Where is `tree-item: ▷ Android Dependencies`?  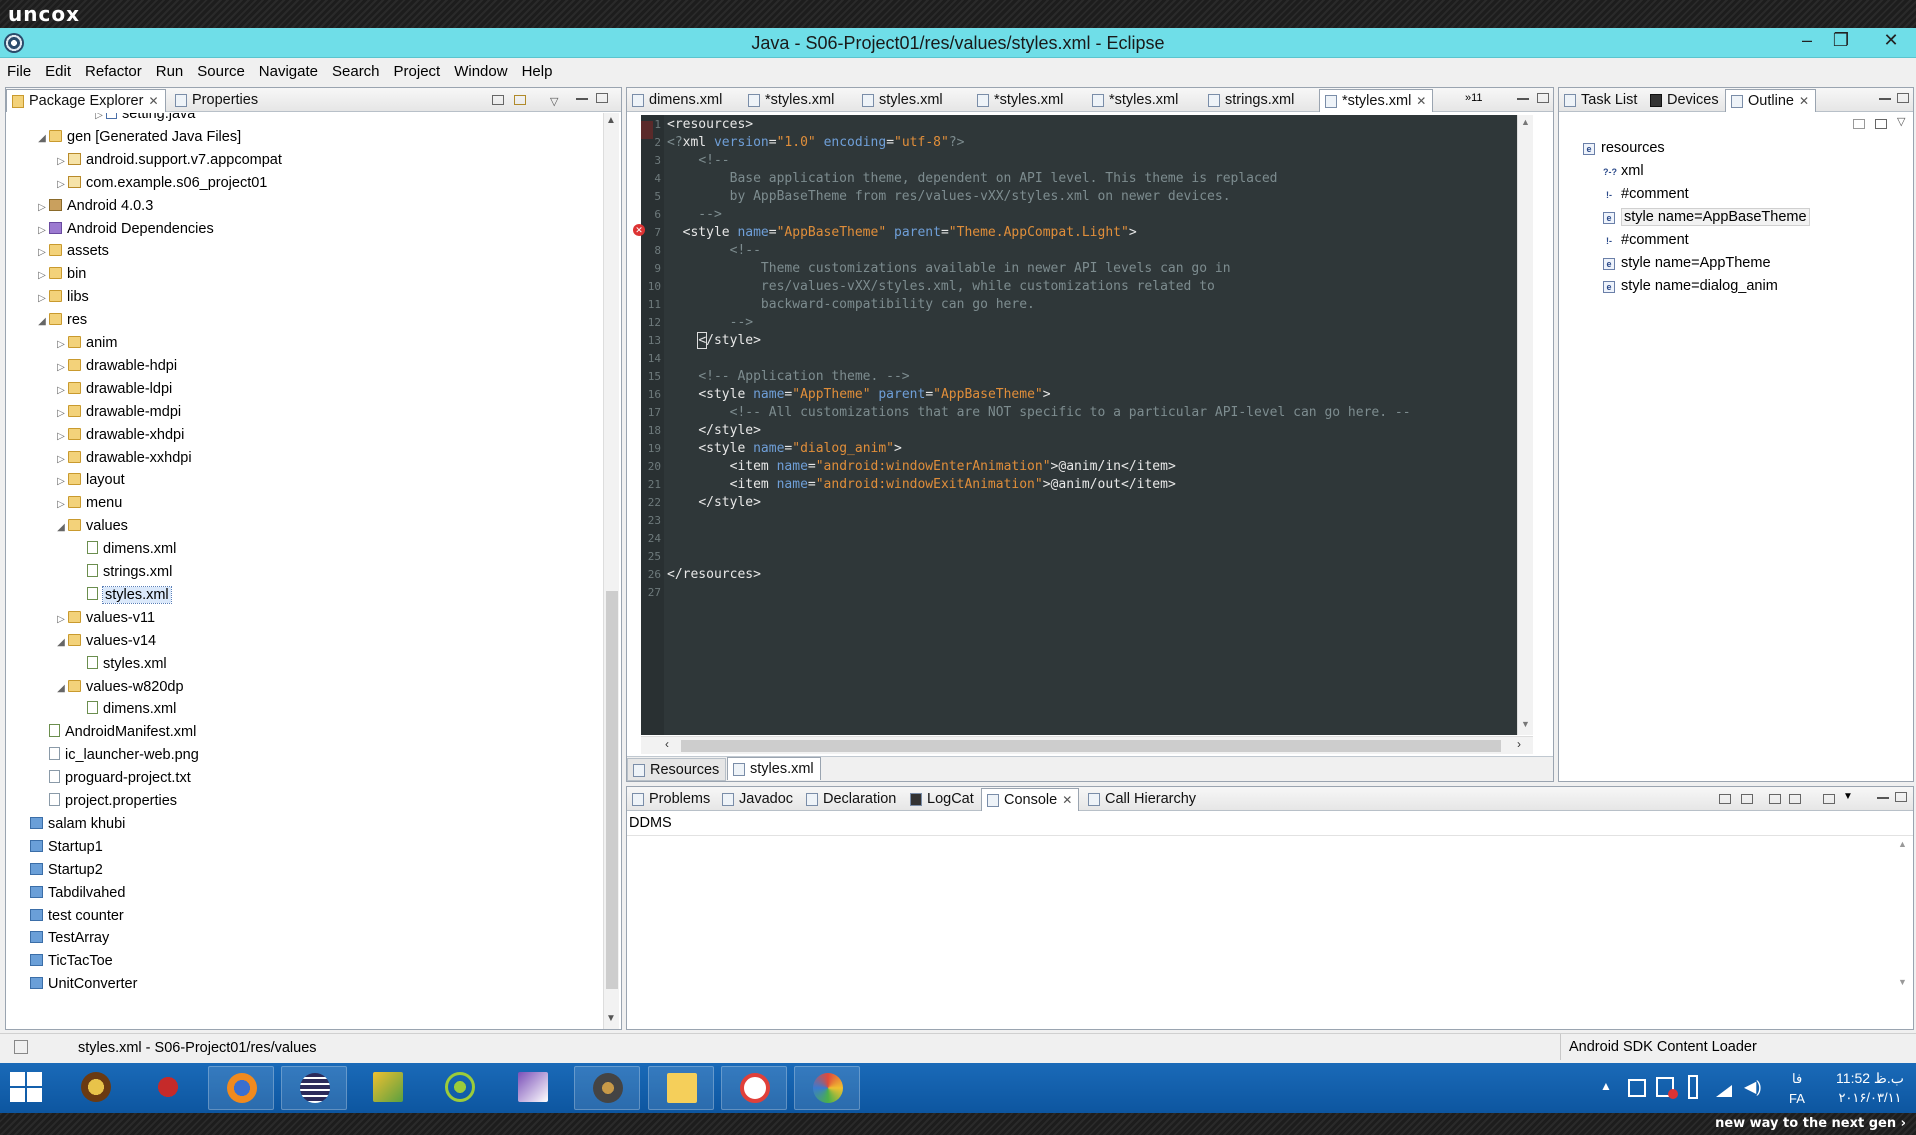
tree-item: ▷ Android Dependencies is located at coordinates (124, 229).